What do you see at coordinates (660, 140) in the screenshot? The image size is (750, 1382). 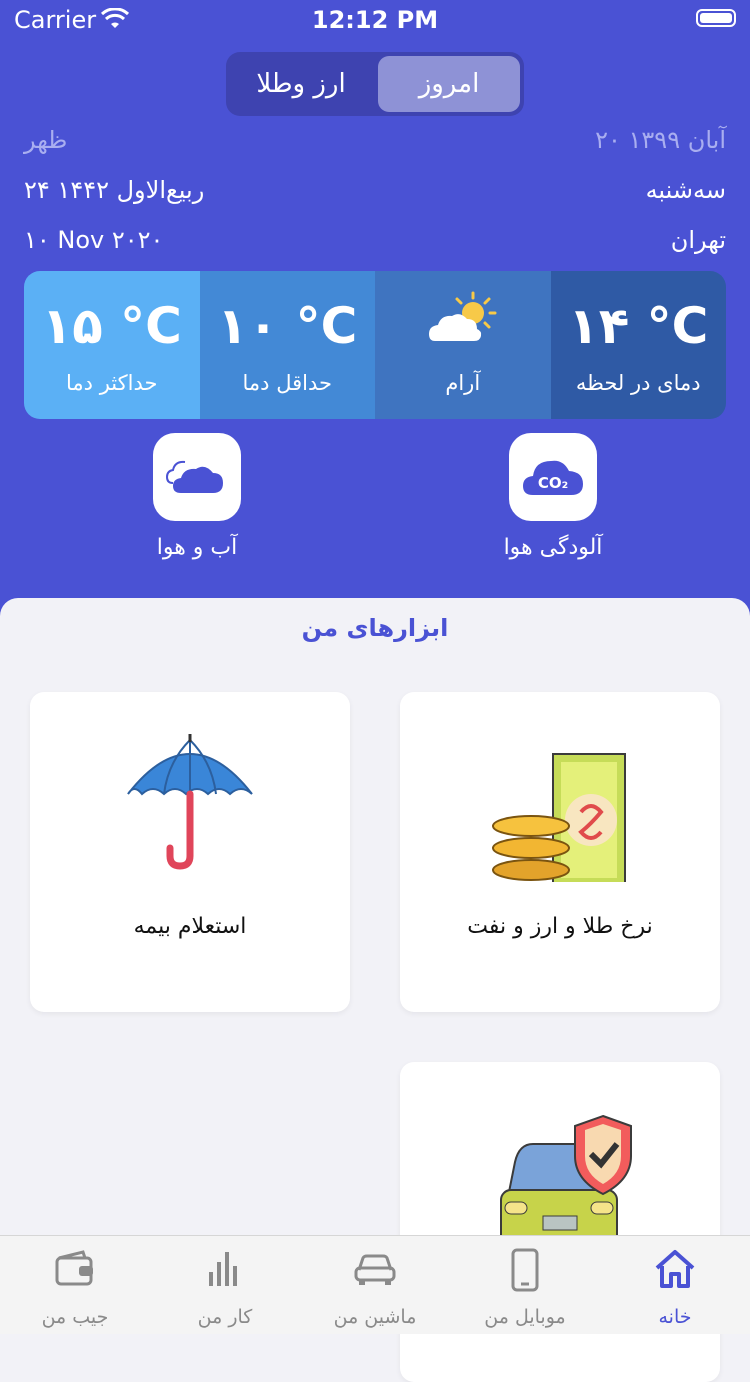 I see `jalali-date: ۲۰ آبان ۱۳۹۹` at bounding box center [660, 140].